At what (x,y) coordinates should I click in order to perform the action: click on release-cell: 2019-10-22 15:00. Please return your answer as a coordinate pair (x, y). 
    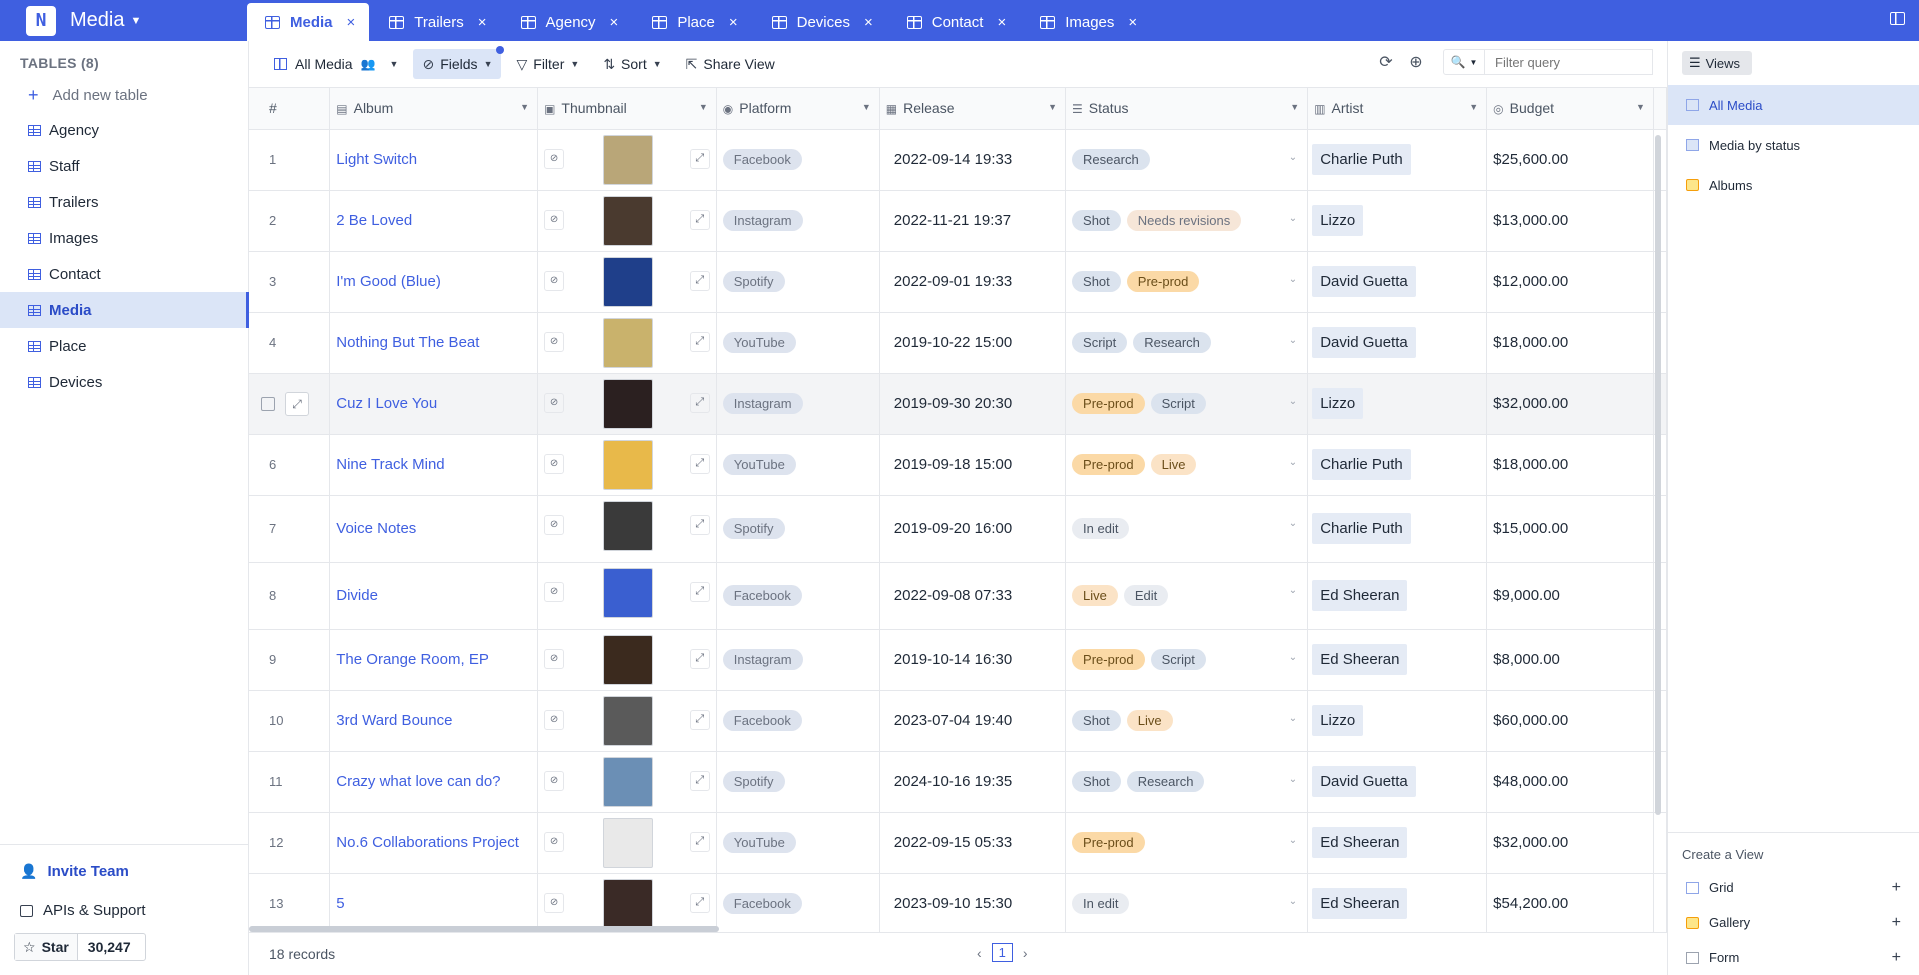
    Looking at the image, I should click on (973, 343).